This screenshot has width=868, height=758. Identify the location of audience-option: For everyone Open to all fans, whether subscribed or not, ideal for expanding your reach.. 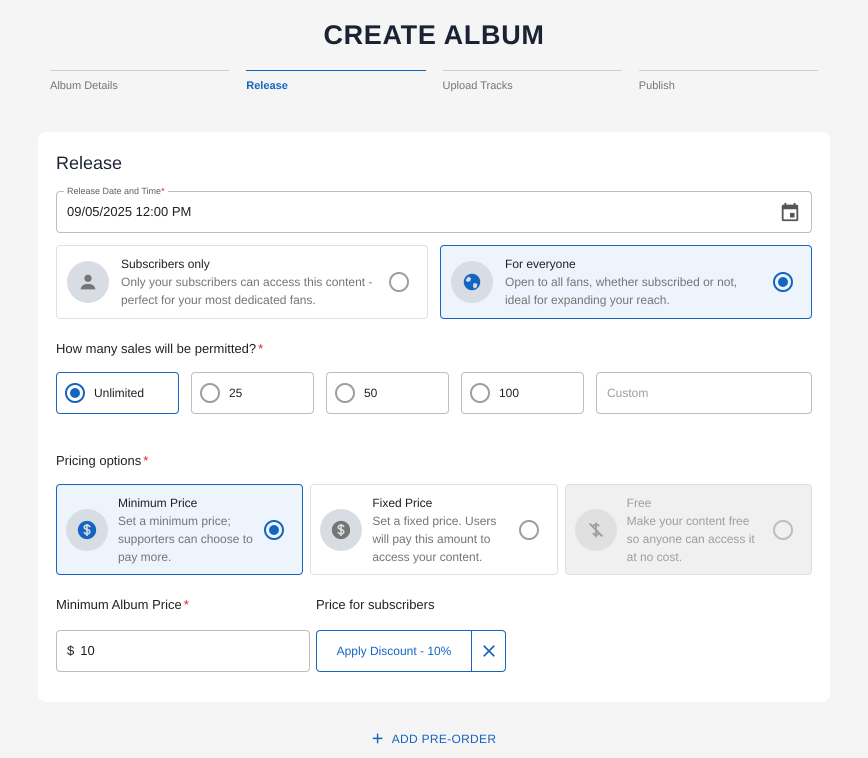
(626, 282).